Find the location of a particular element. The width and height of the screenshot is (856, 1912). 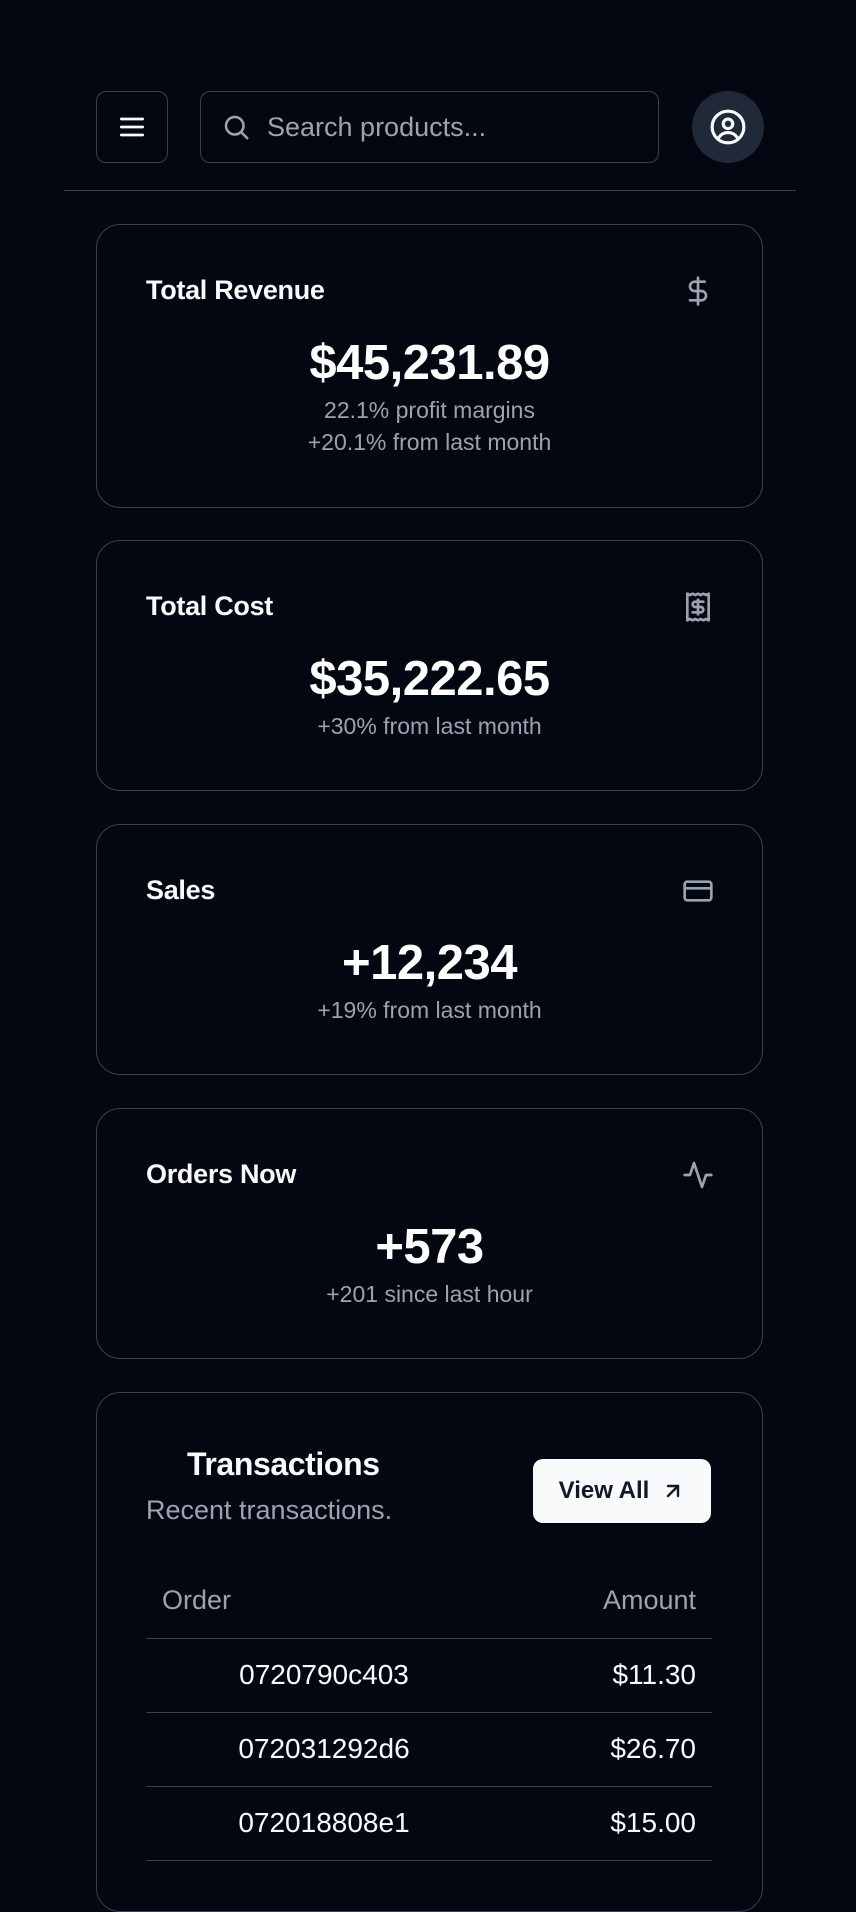

transactions-description: Recent transactions. is located at coordinates (269, 1510).